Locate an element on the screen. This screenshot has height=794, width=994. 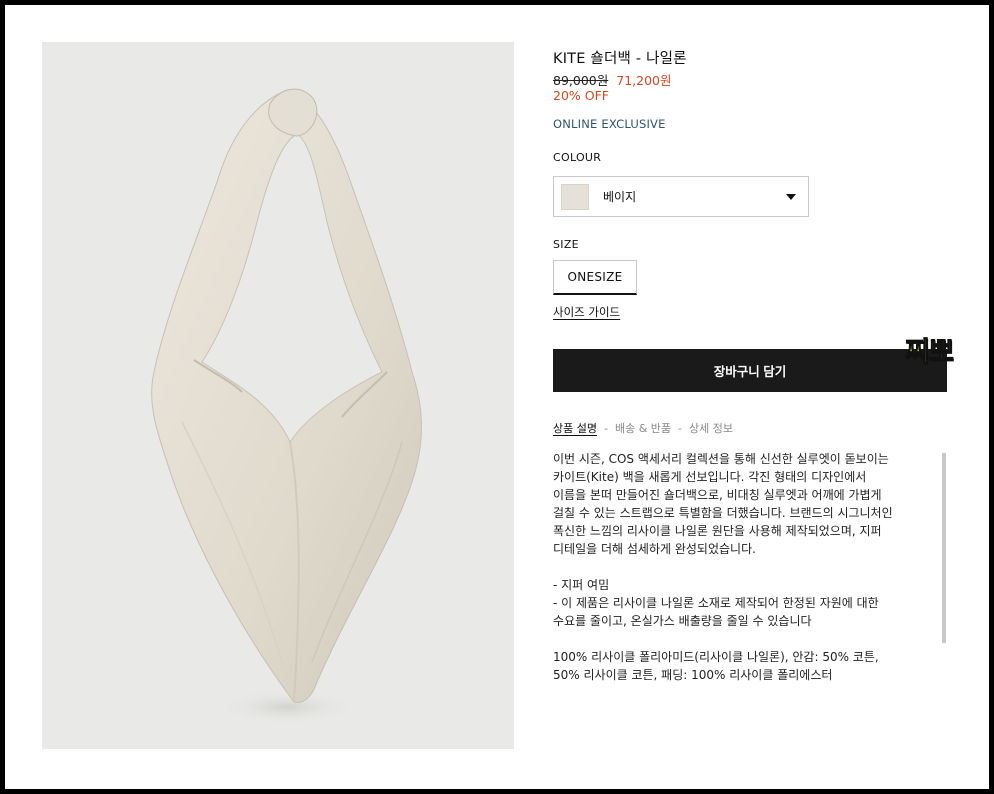
colour-label: COLOUR is located at coordinates (577, 157).